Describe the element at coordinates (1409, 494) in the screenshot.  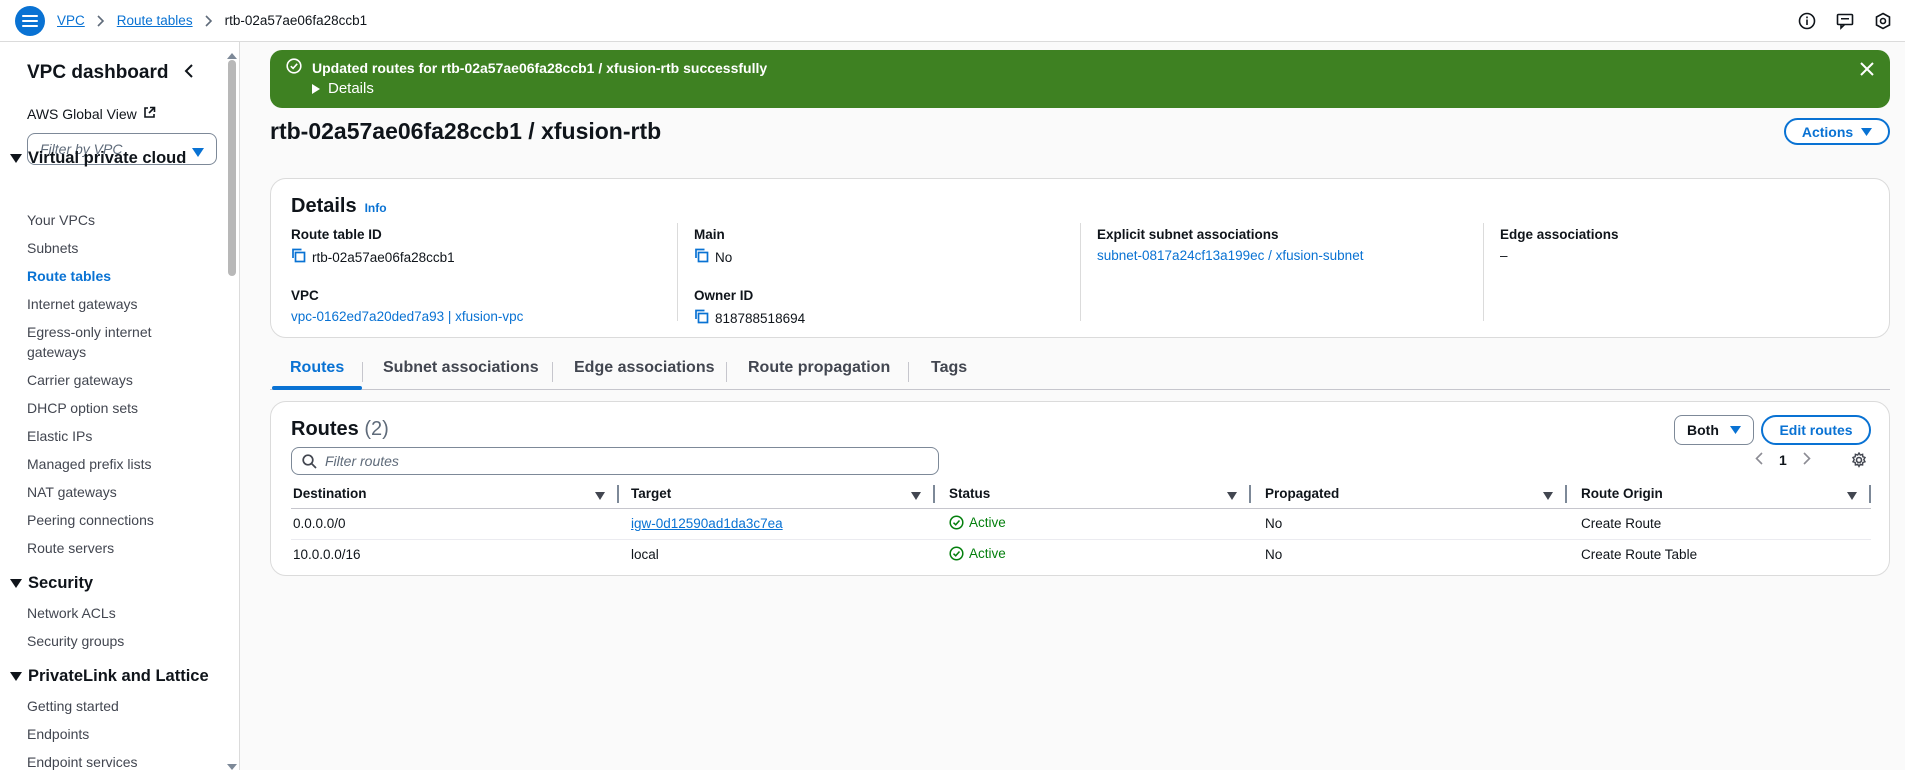
I see `column-header-propagated: Propagated` at that location.